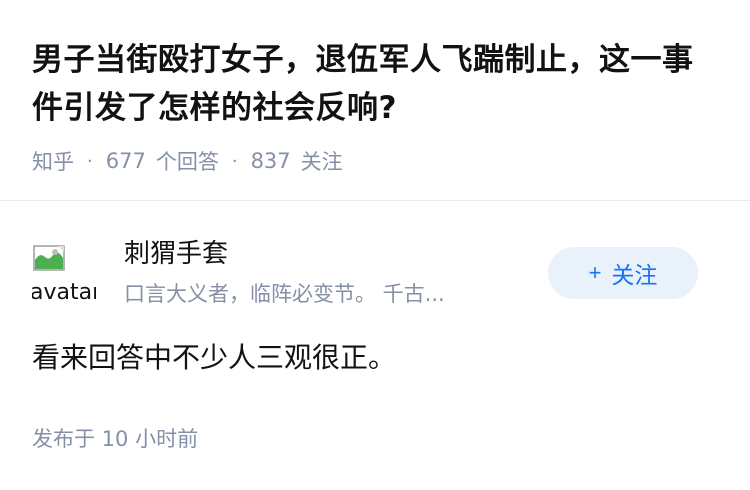 The height and width of the screenshot is (490, 750). Describe the element at coordinates (377, 273) in the screenshot. I see `answer-author: avatar 刺猬手套 口言大义者，临阵必变节。 千古... + 关注` at that location.